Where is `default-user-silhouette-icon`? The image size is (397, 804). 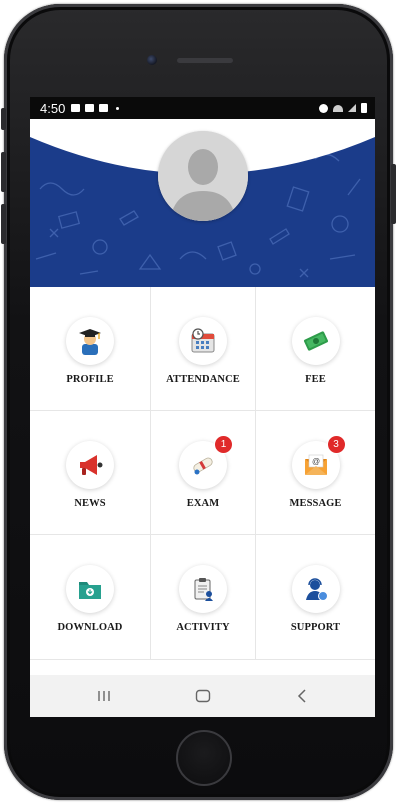
default-user-silhouette-icon is located at coordinates (203, 176).